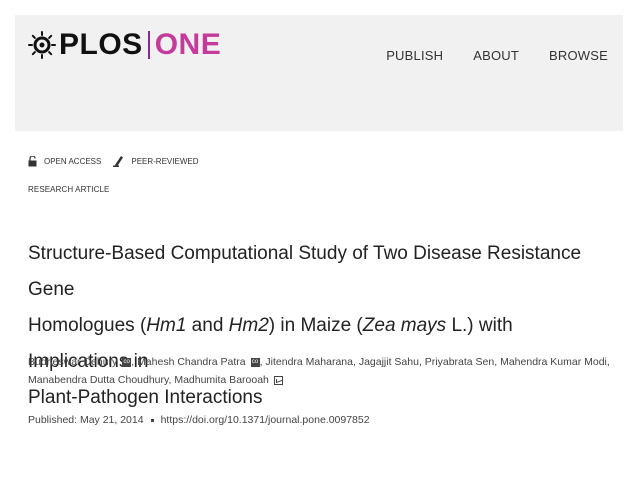 Image resolution: width=638 pixels, height=478 pixels. What do you see at coordinates (315, 325) in the screenshot?
I see `title-text: ) in Maize (` at bounding box center [315, 325].